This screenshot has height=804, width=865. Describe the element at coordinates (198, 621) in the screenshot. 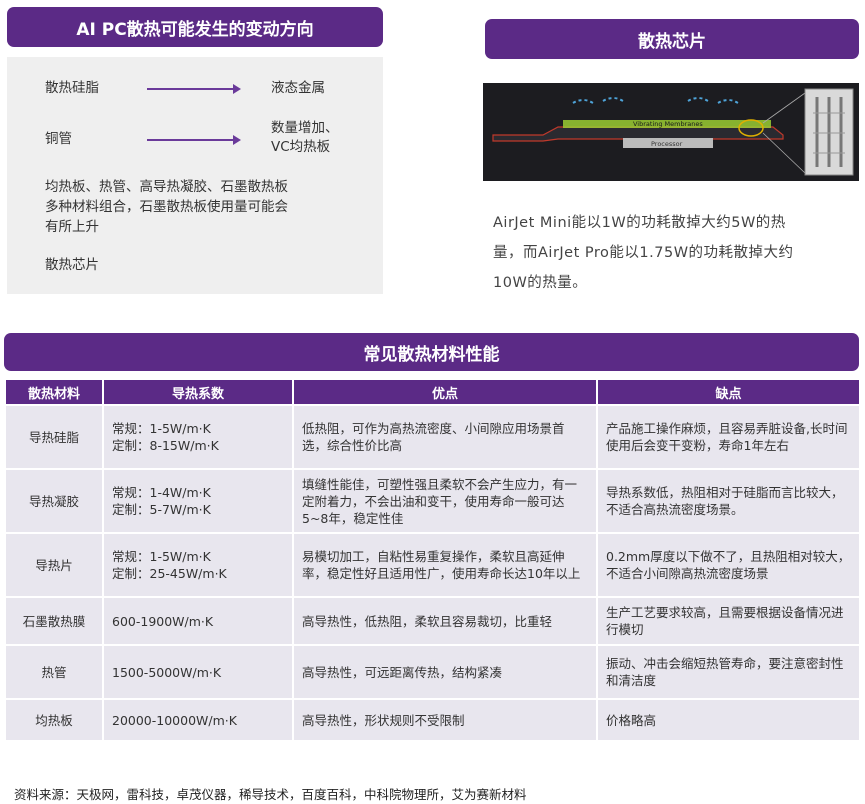

I see `conductivity-cell: 600-1900W/m·K` at that location.